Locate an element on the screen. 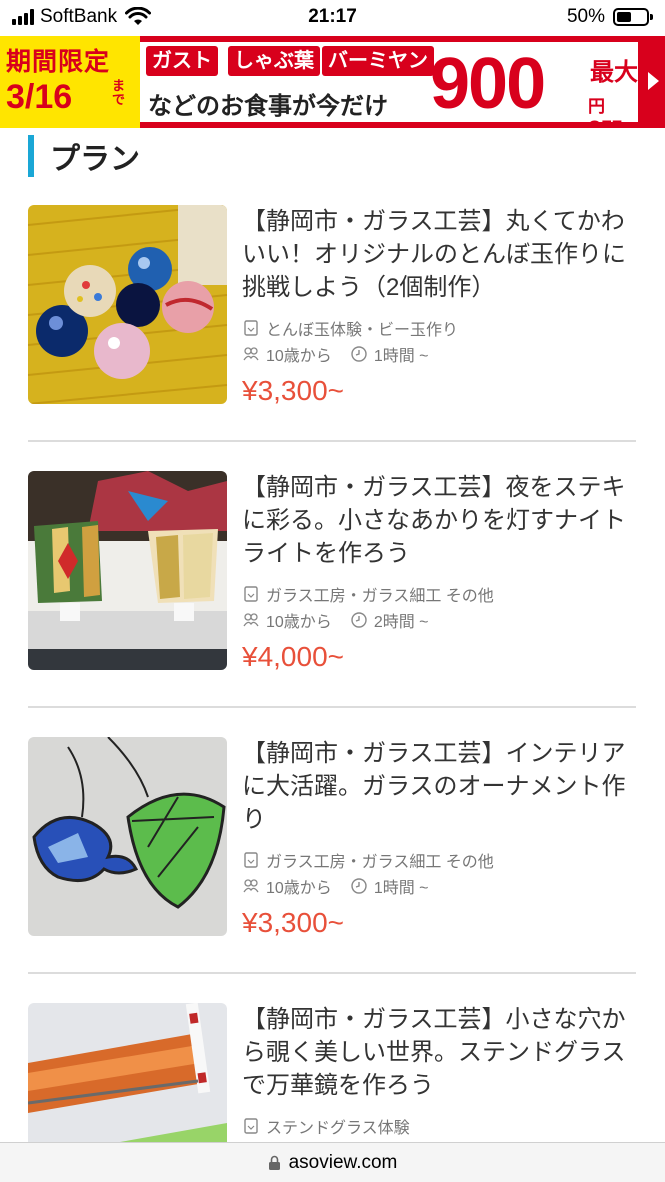 Image resolution: width=665 pixels, height=1182 pixels. banner-date: 3/16 is located at coordinates (39, 97).